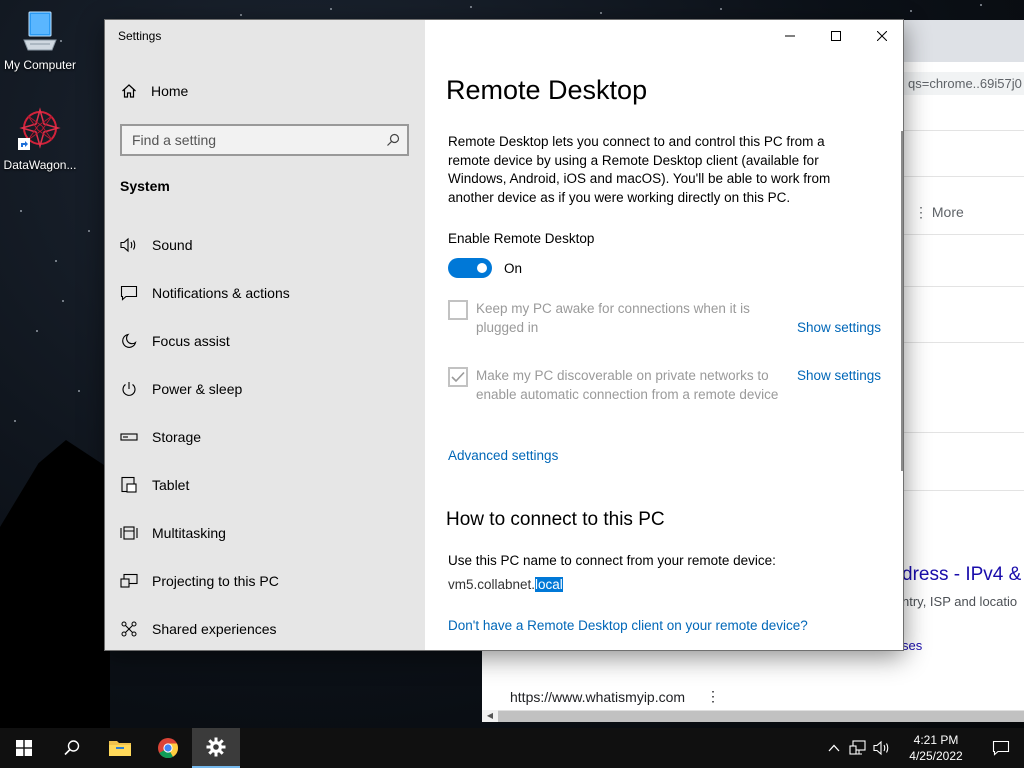  I want to click on desktop-icon-my-computer: My Computer, so click(40, 41).